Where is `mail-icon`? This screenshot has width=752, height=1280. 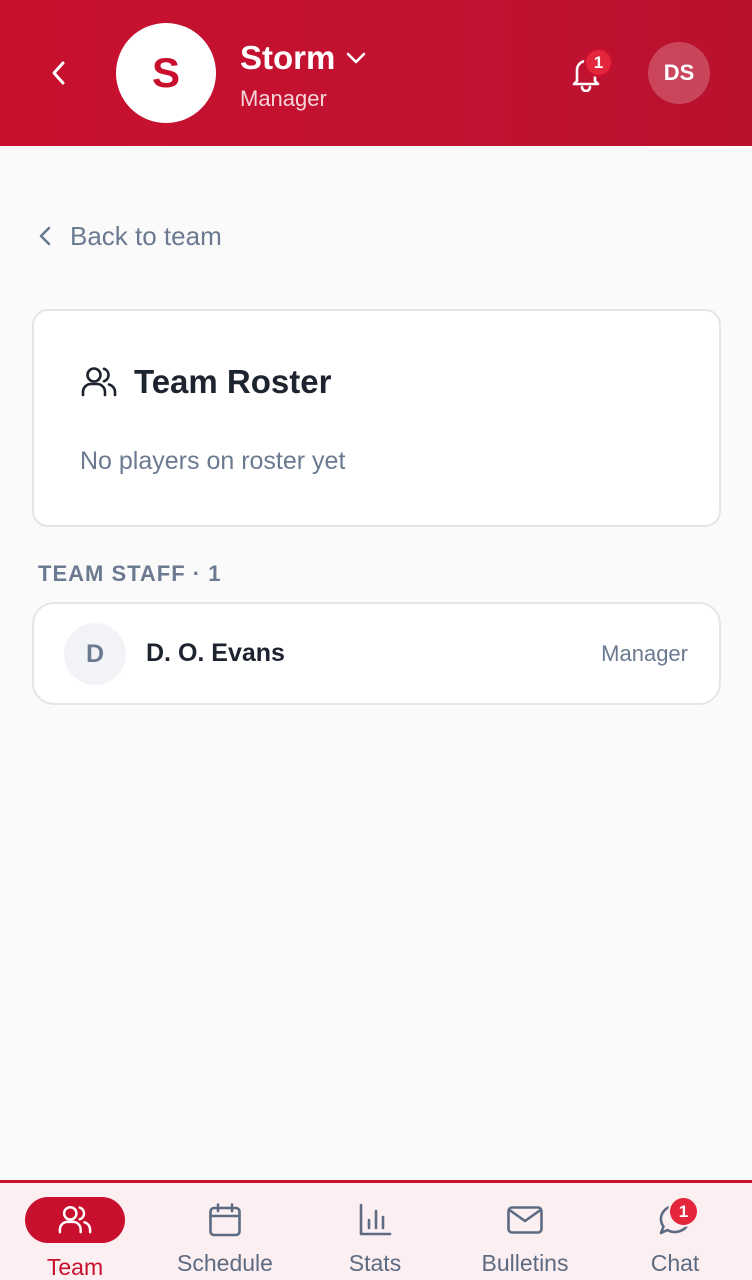
mail-icon is located at coordinates (525, 1220).